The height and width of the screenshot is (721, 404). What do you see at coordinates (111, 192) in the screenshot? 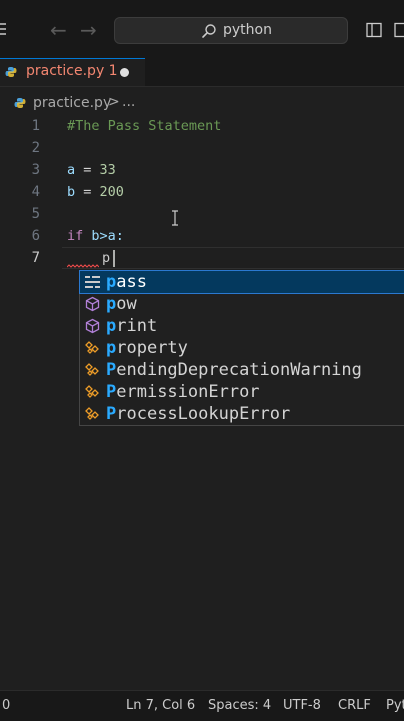
I see `number-token: 200` at bounding box center [111, 192].